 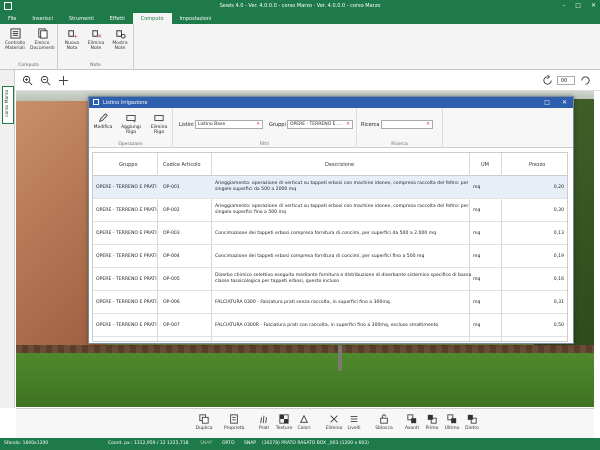 I want to click on delete-row-icon: -, so click(x=159, y=119).